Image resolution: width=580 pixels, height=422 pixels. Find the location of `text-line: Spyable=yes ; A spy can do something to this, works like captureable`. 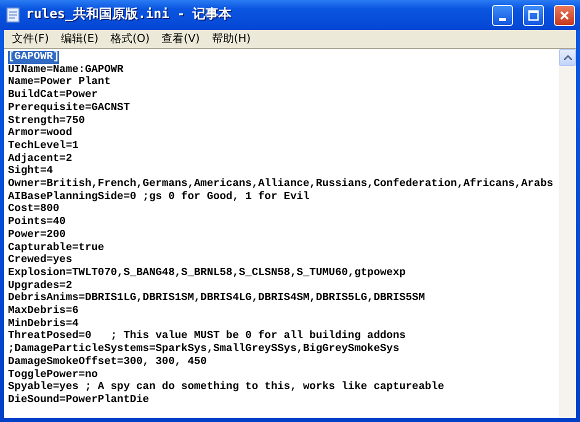

text-line: Spyable=yes ; A spy can do something to this, works like captureable is located at coordinates (226, 387).